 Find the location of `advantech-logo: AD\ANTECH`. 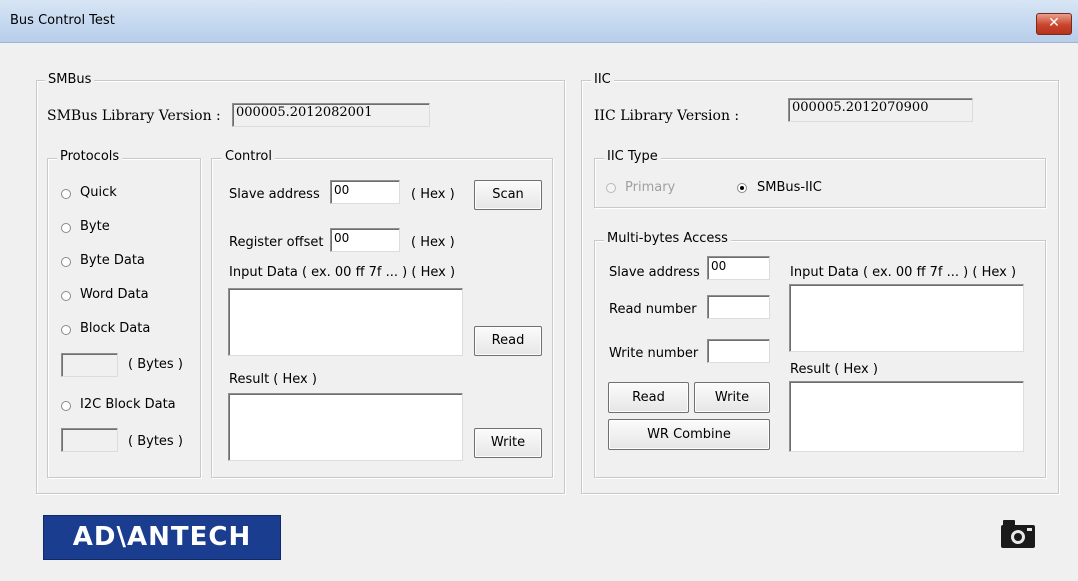

advantech-logo: AD\ANTECH is located at coordinates (162, 537).